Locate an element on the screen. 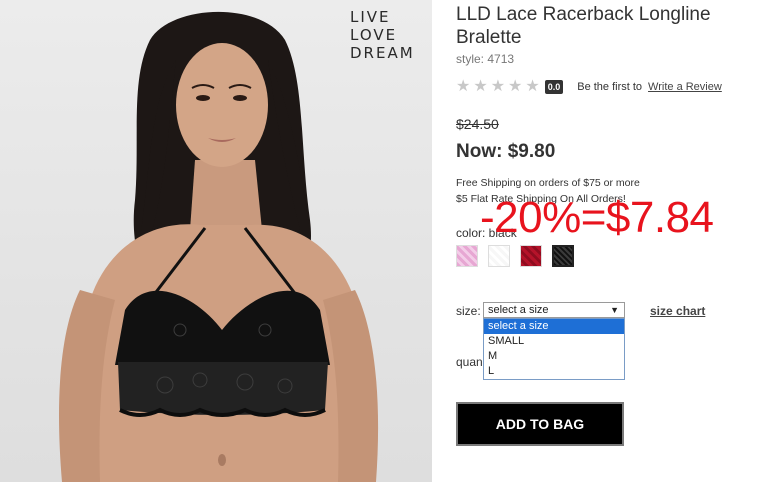 This screenshot has height=482, width=770. shipping-line: Free Shipping on orders of $75 or more is located at coordinates (548, 183).